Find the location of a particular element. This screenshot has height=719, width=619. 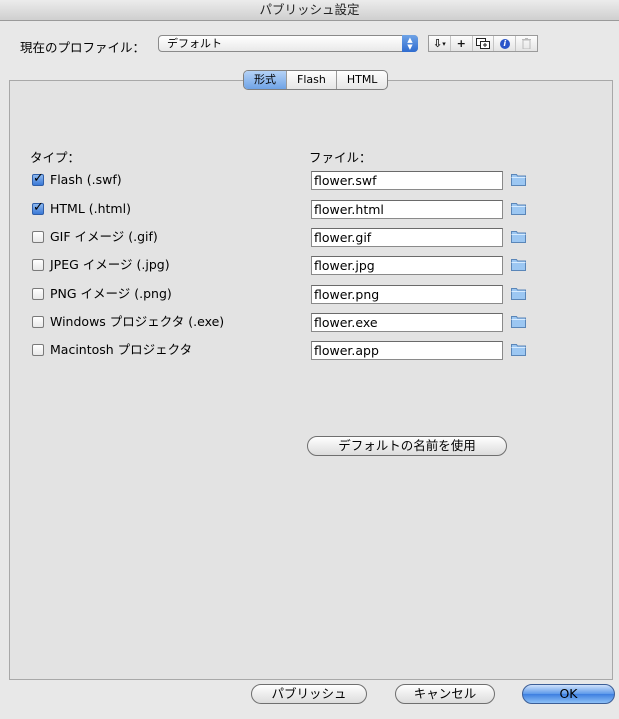

ok-button: OK is located at coordinates (568, 694).